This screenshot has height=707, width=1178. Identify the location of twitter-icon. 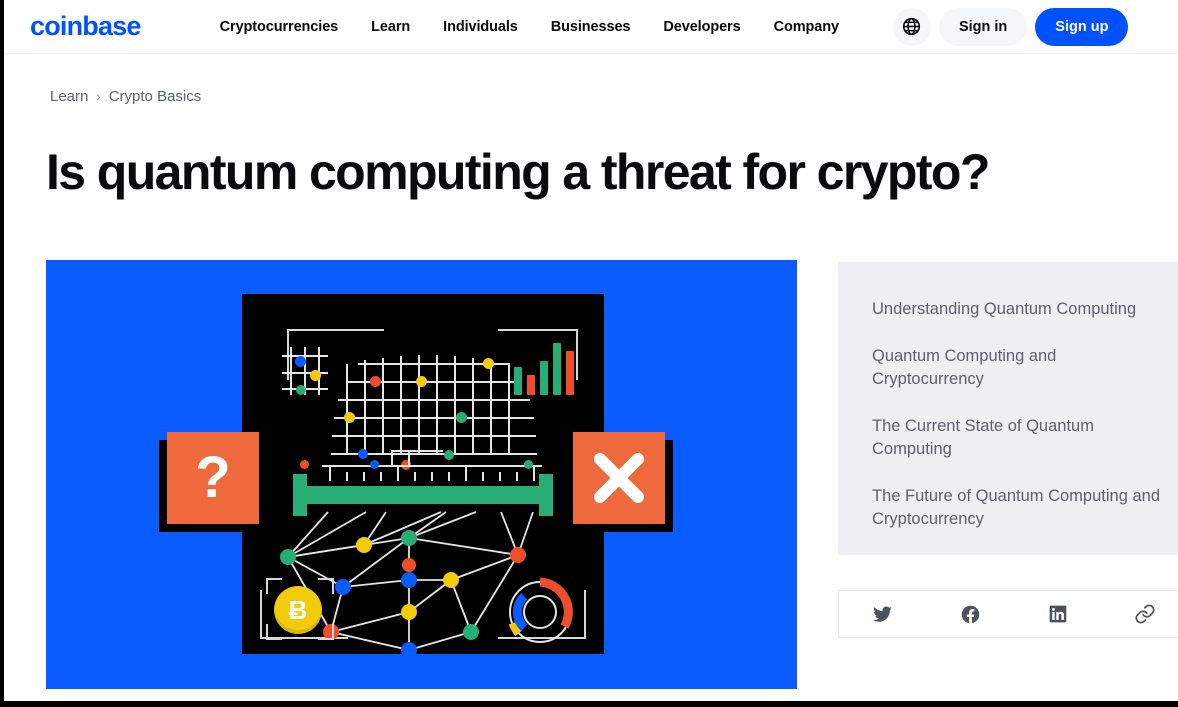
(883, 614).